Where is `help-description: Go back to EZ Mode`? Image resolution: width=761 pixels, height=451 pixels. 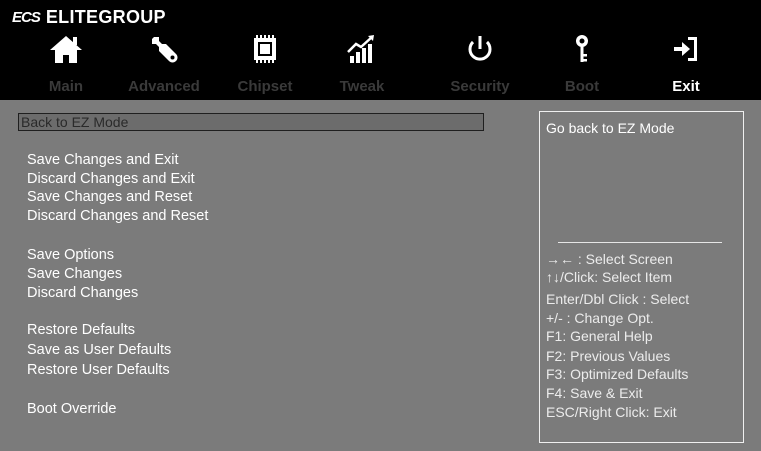 help-description: Go back to EZ Mode is located at coordinates (610, 128).